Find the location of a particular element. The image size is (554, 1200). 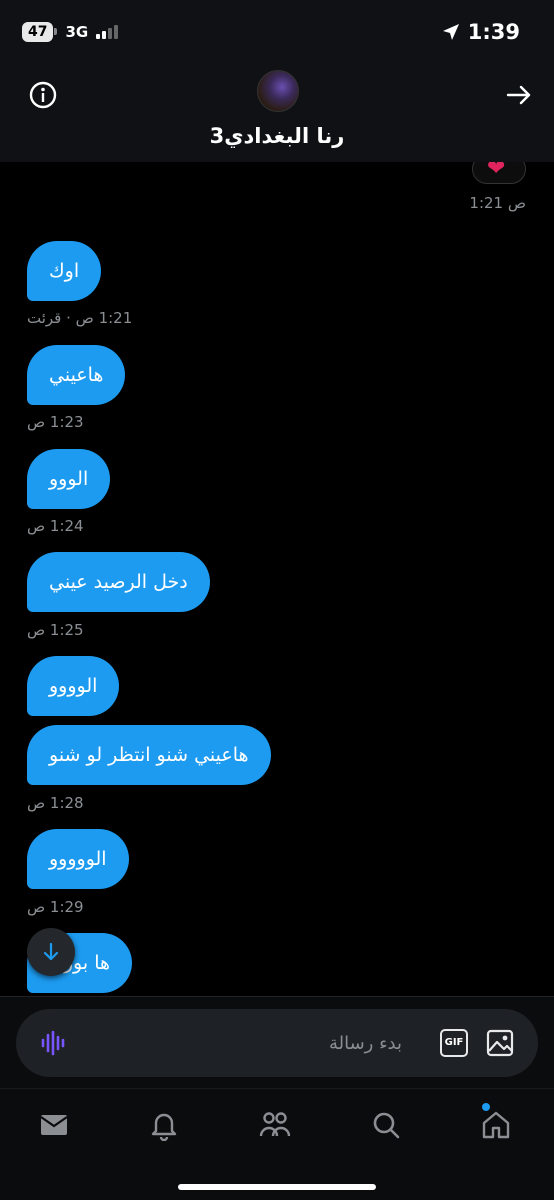

received-message: هاعيني is located at coordinates (76, 375).